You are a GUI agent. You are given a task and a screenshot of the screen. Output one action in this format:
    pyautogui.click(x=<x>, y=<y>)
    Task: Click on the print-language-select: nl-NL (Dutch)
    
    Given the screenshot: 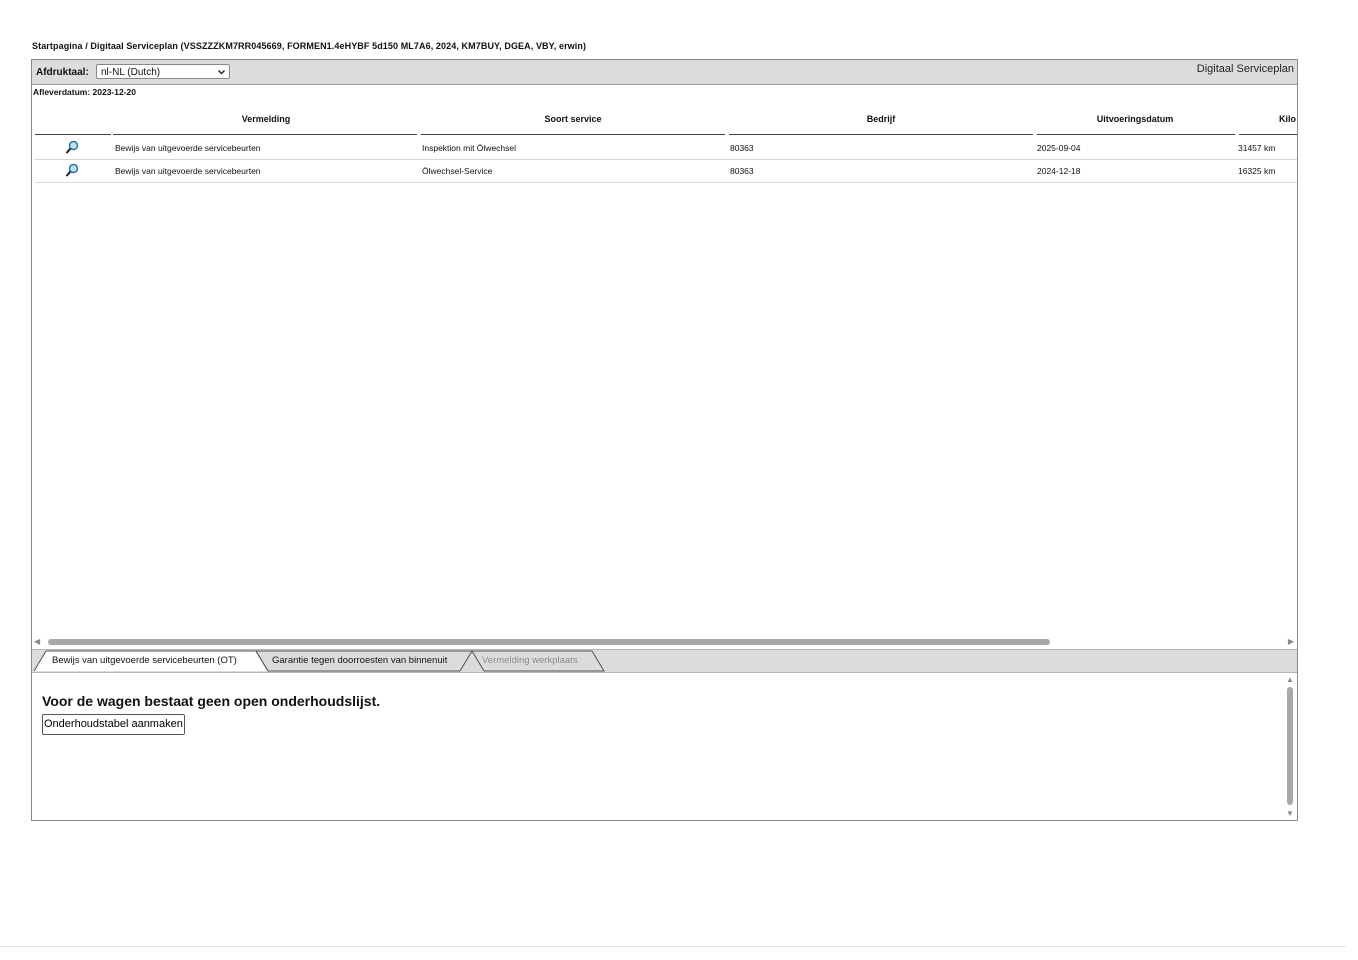 What is the action you would take?
    pyautogui.click(x=163, y=71)
    